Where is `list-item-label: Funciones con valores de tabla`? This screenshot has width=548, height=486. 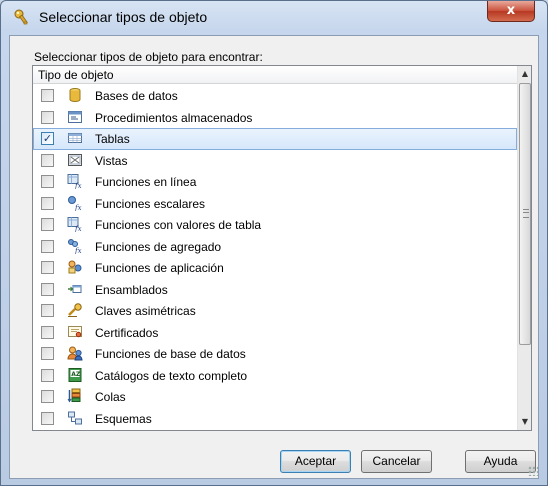
list-item-label: Funciones con valores de tabla is located at coordinates (178, 225).